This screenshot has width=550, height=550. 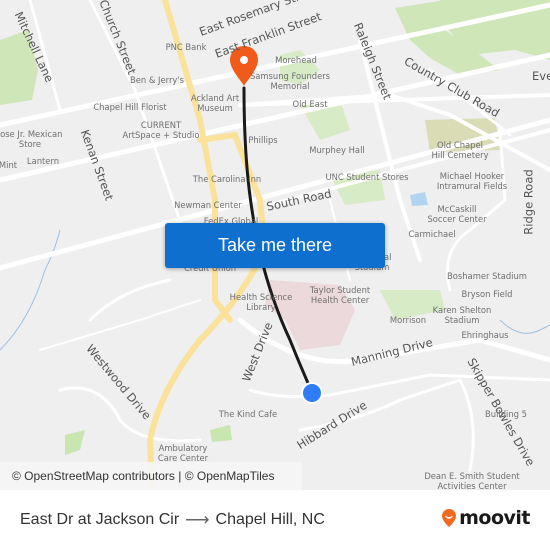 What do you see at coordinates (472, 186) in the screenshot?
I see `place-label-line: Intramural Fields` at bounding box center [472, 186].